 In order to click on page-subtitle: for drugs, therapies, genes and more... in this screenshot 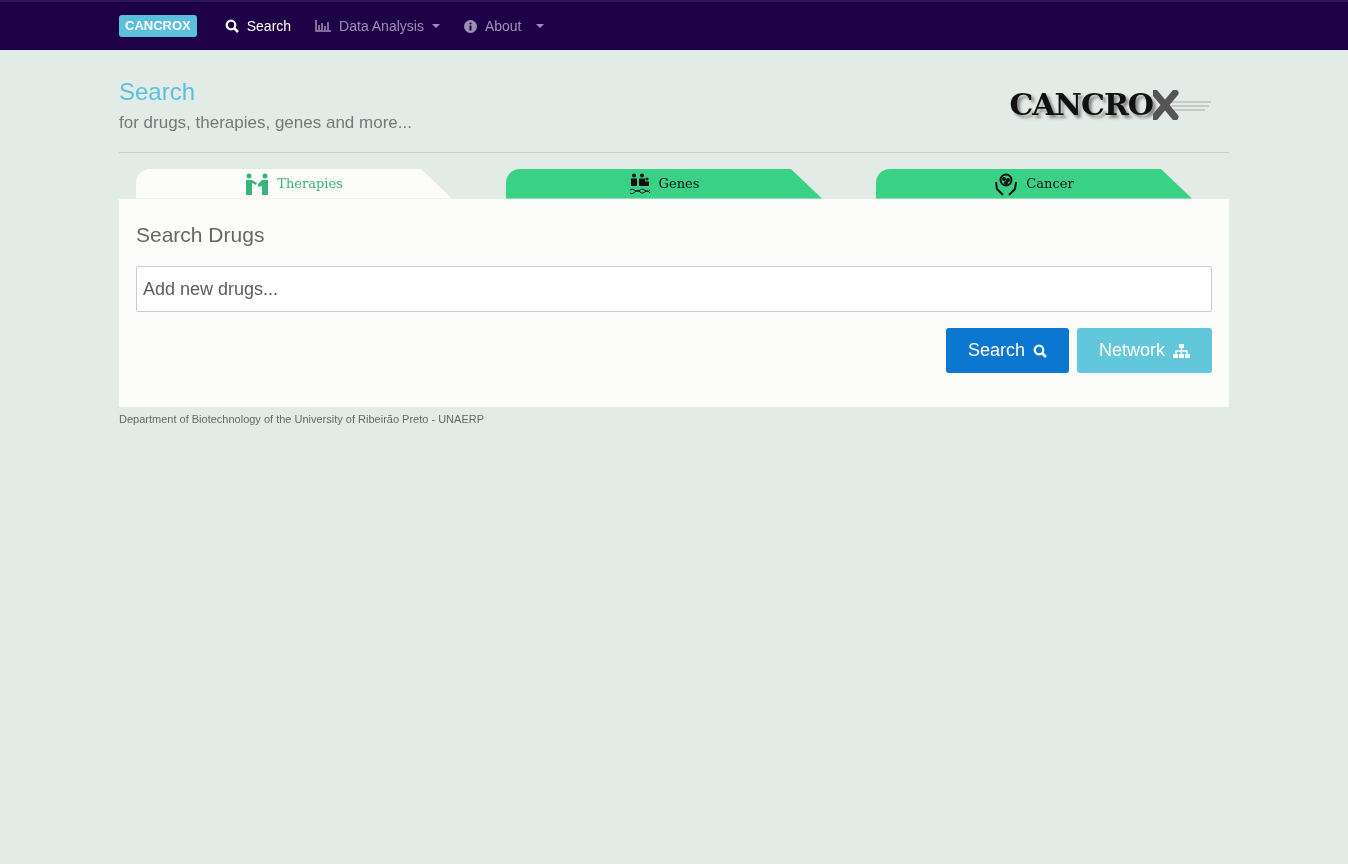, I will do `click(265, 123)`.